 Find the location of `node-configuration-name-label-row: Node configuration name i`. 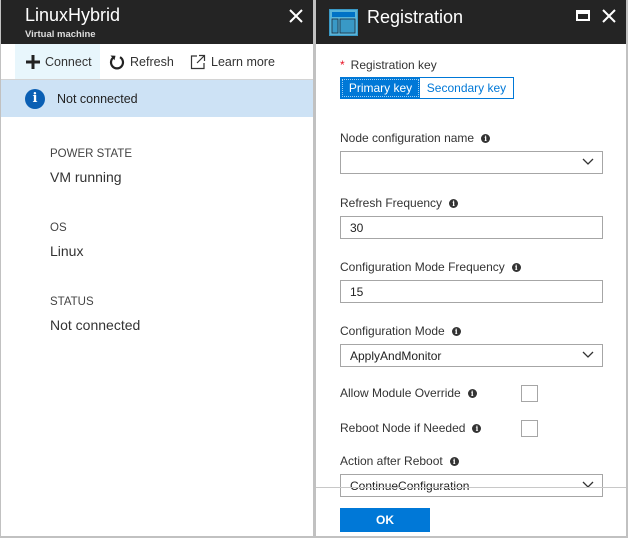

node-configuration-name-label-row: Node configuration name i is located at coordinates (483, 138).